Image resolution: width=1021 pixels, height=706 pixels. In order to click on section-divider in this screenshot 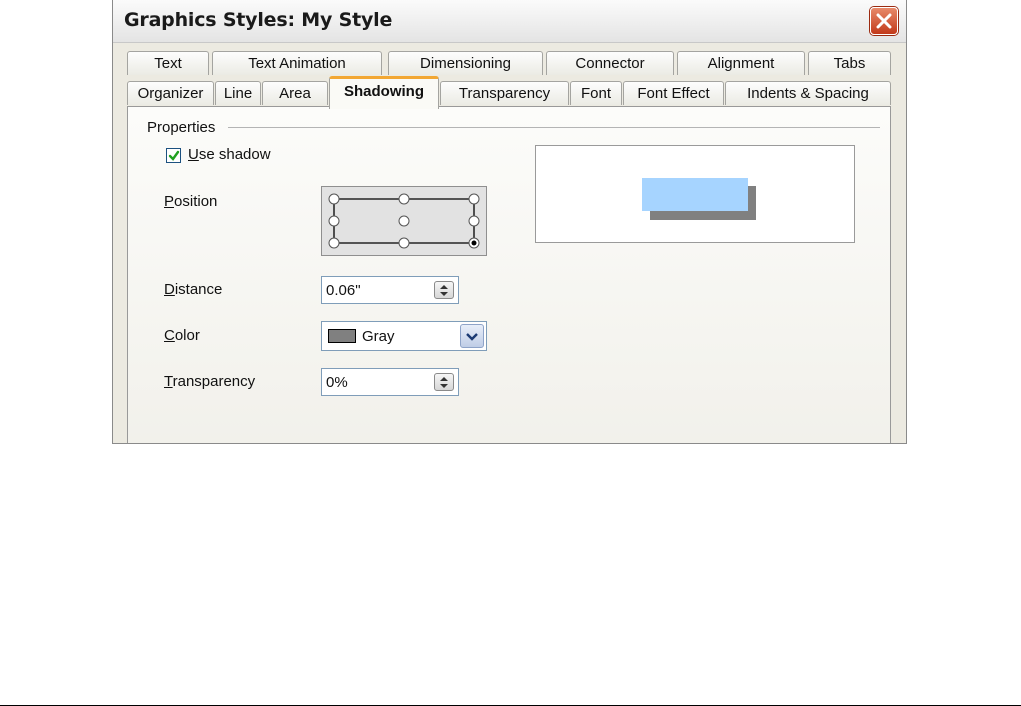, I will do `click(554, 127)`.